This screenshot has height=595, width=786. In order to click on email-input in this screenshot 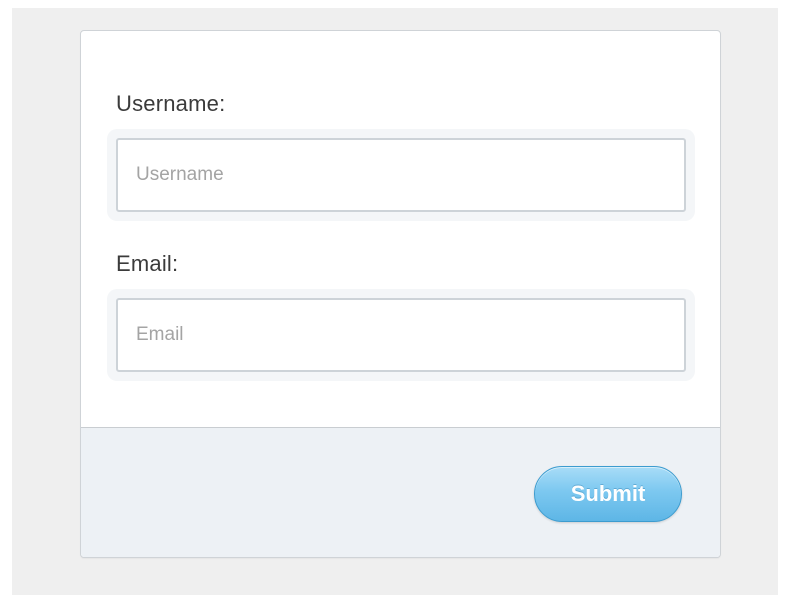, I will do `click(401, 335)`.